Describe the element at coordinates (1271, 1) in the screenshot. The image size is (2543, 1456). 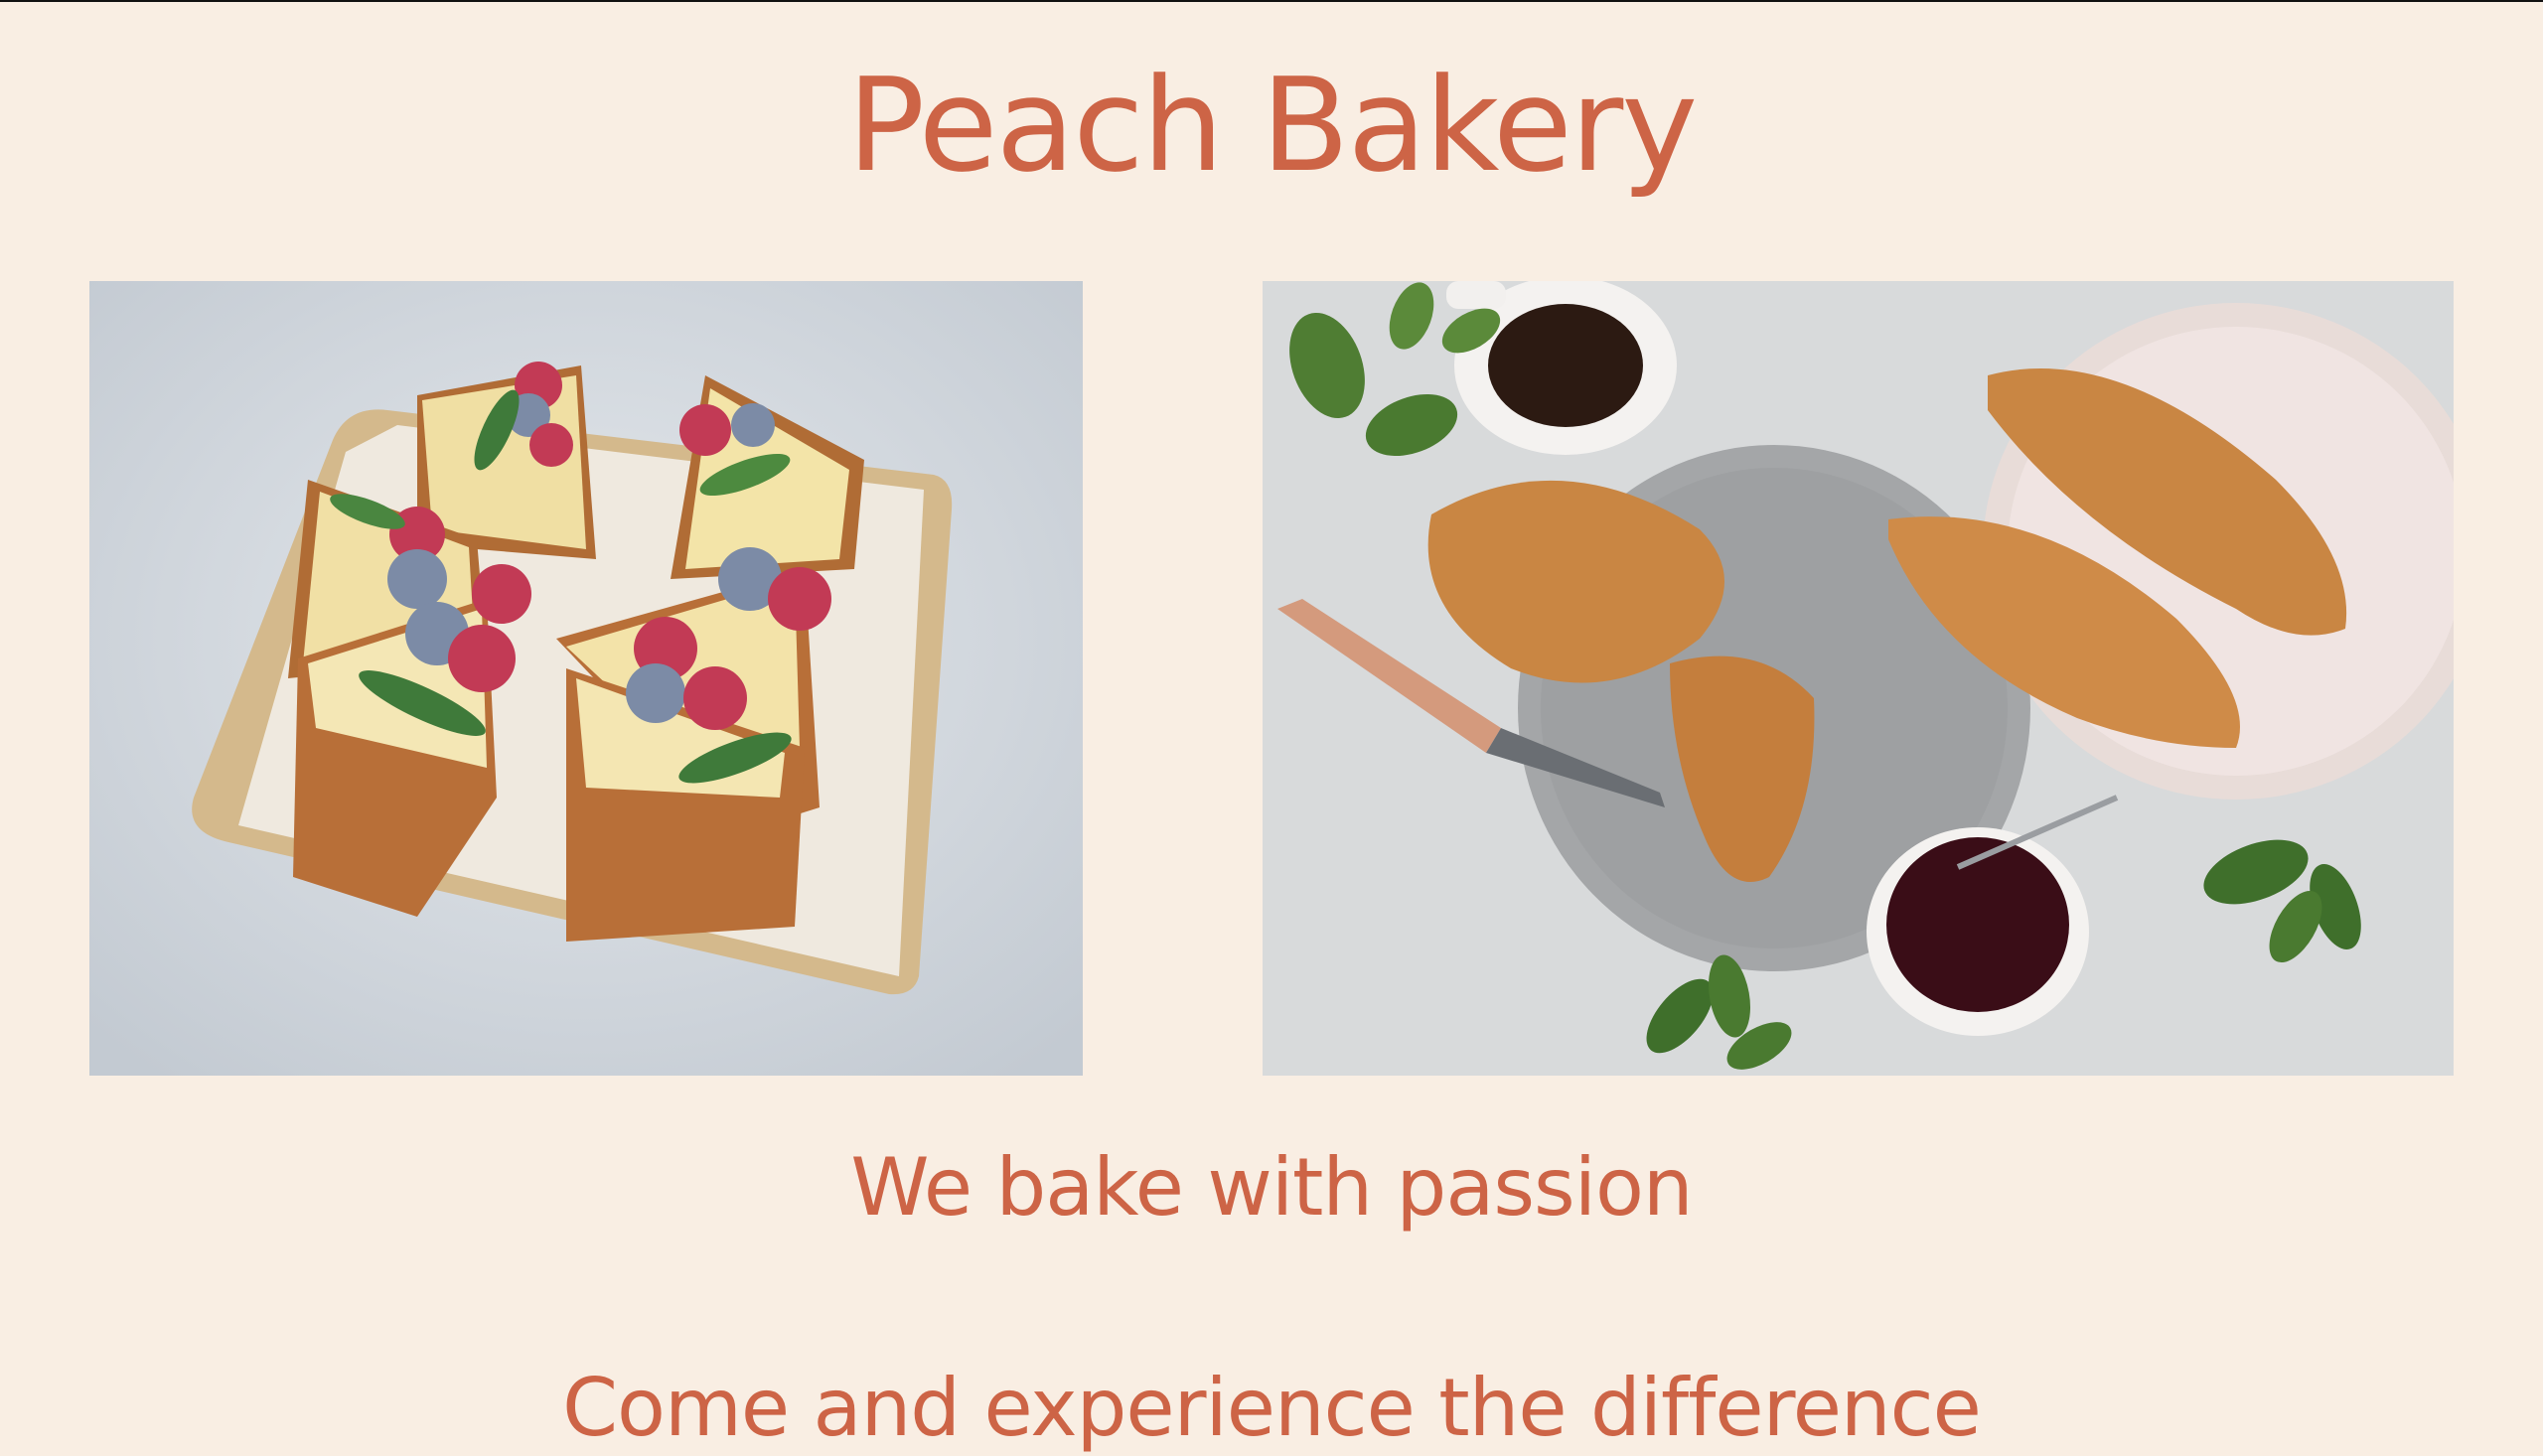
I see `top-border` at that location.